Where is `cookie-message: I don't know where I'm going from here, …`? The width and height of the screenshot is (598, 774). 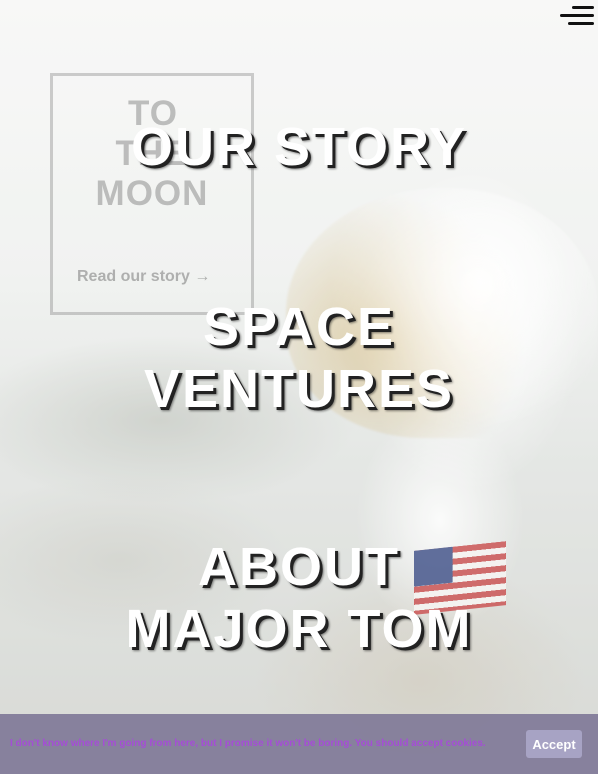
cookie-message: I don't know where I'm going from here, … is located at coordinates (248, 743).